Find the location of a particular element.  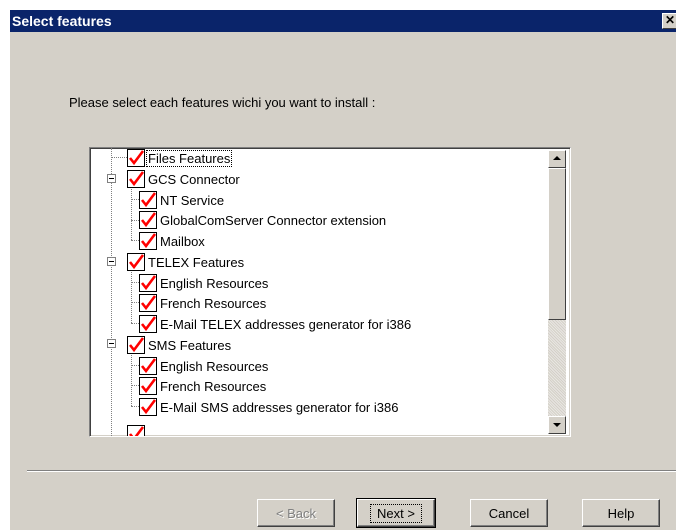

back-button: < Back is located at coordinates (296, 513).